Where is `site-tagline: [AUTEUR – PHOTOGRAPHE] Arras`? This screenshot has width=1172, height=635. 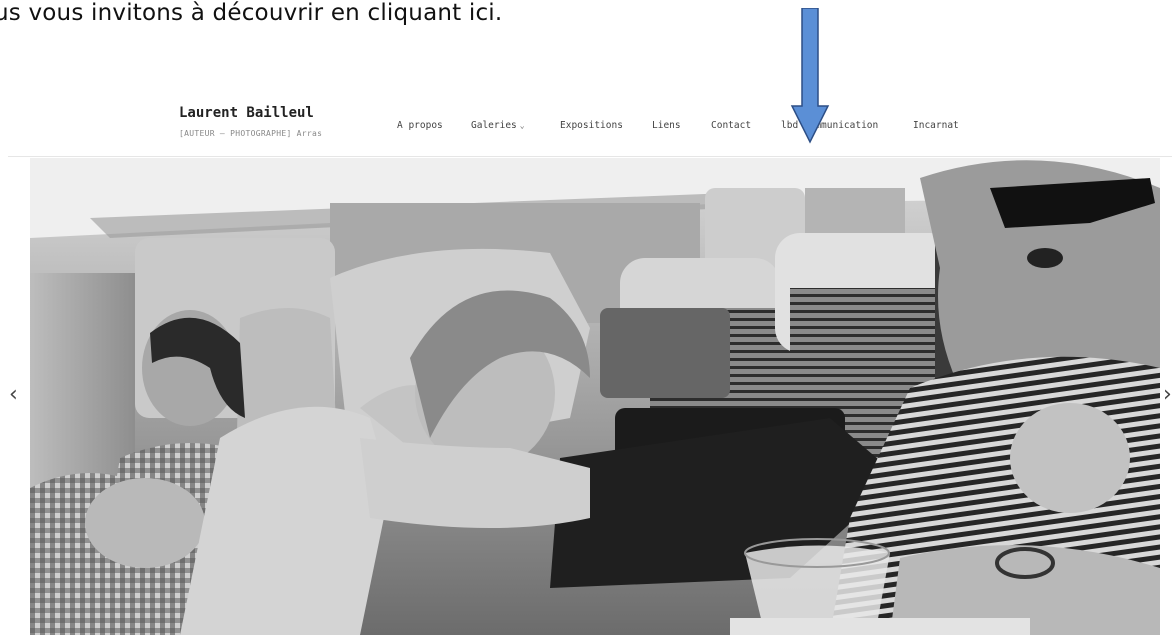 site-tagline: [AUTEUR – PHOTOGRAPHE] Arras is located at coordinates (251, 133).